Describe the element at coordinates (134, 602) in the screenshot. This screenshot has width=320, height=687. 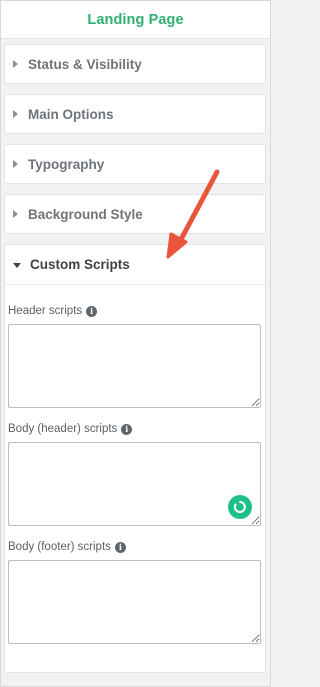
I see `body-footer-scripts-textarea` at that location.